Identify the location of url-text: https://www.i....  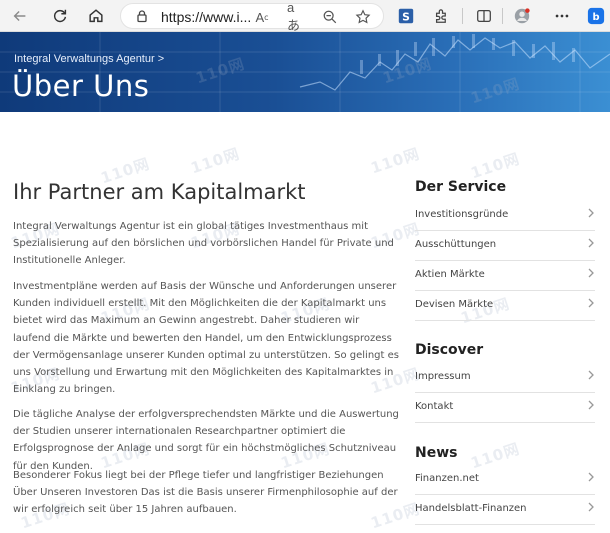
(206, 17).